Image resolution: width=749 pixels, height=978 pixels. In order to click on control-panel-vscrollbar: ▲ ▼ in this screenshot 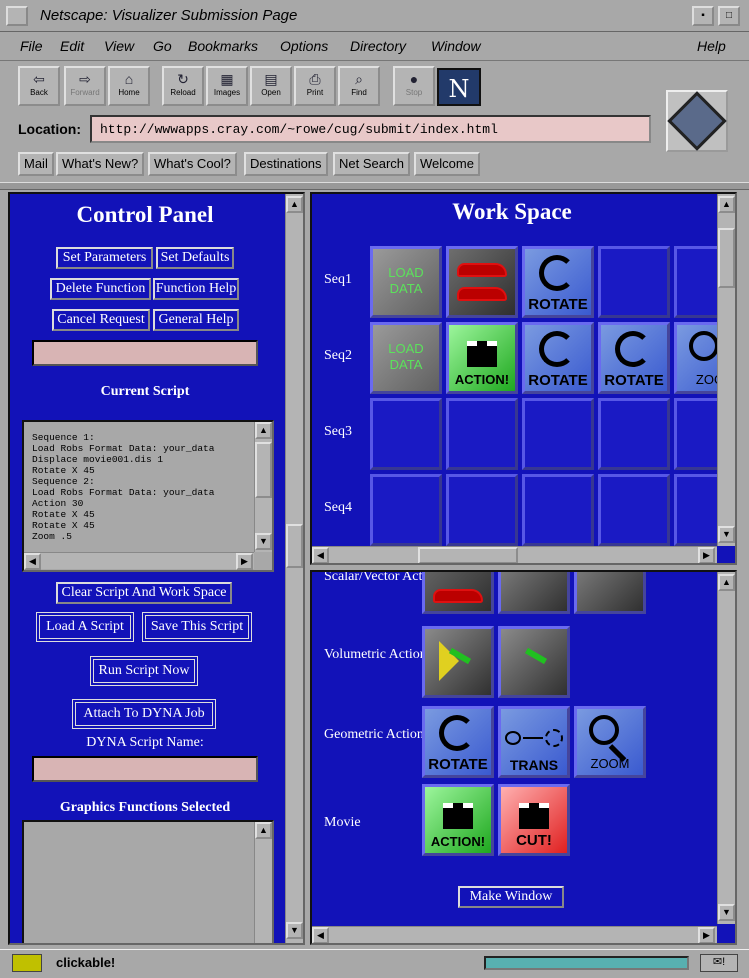, I will do `click(294, 568)`.